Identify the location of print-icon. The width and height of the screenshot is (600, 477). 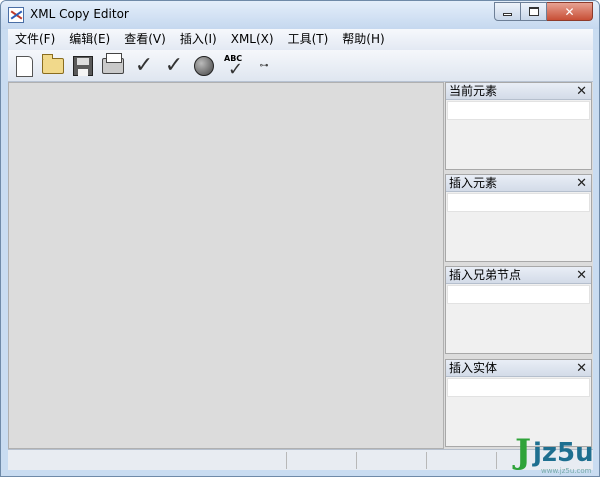
(113, 63).